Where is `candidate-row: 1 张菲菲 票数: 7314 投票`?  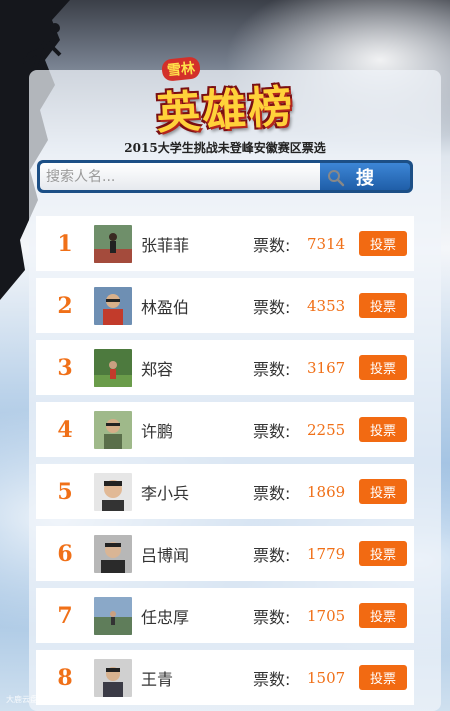 candidate-row: 1 张菲菲 票数: 7314 投票 is located at coordinates (225, 243).